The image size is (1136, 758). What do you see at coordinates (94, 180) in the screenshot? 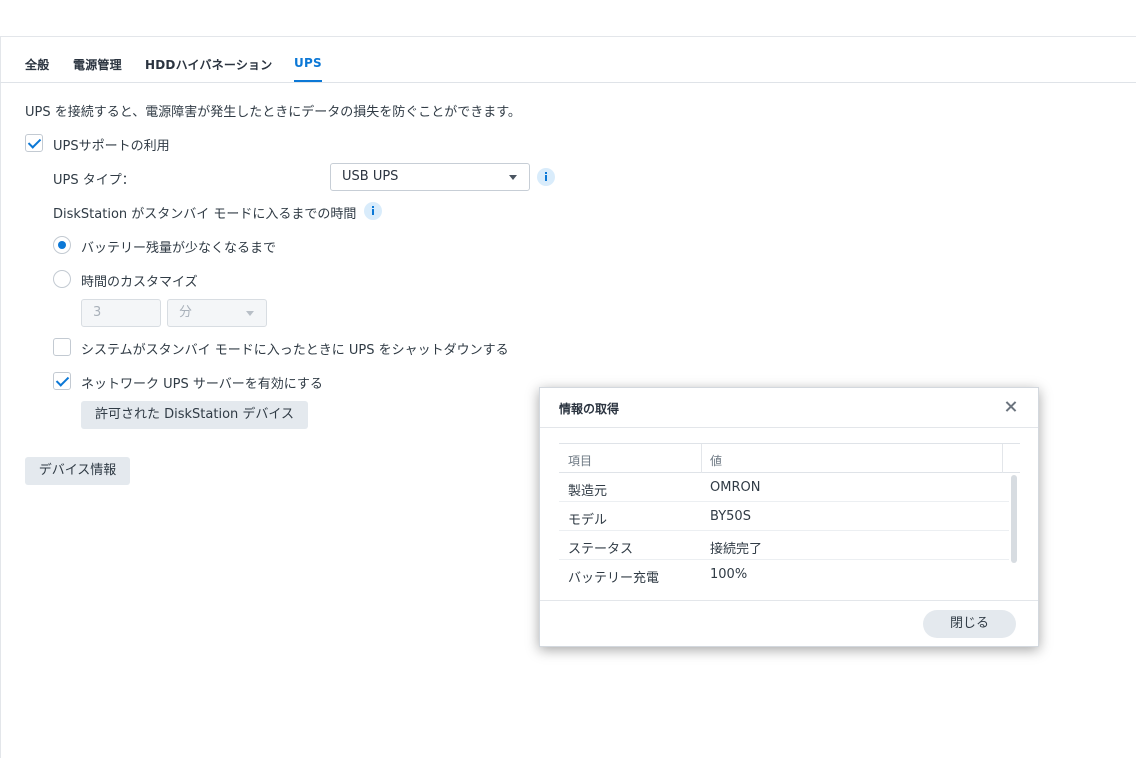
I see `ups-type-label: UPS タイプ：` at bounding box center [94, 180].